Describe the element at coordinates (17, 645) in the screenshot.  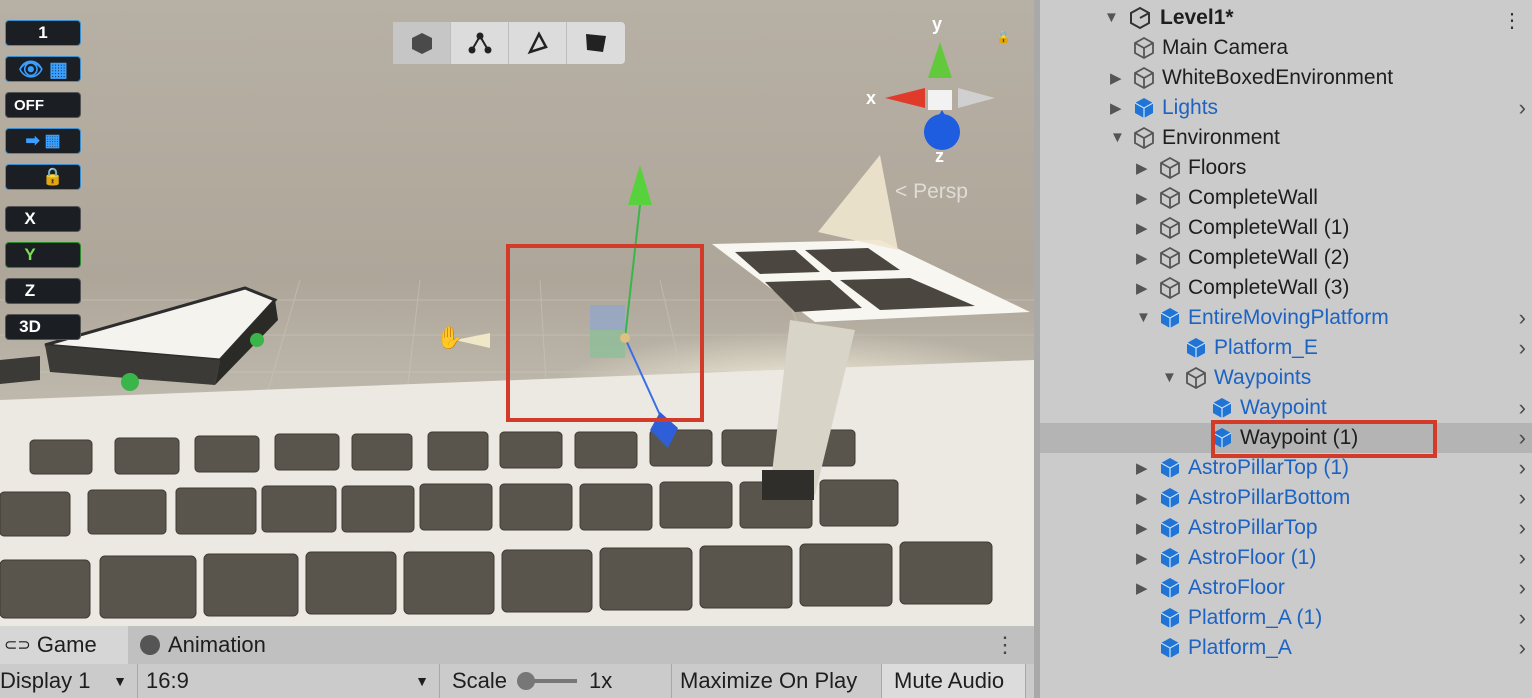
I see `gamepad-icon: ⊂⊃` at that location.